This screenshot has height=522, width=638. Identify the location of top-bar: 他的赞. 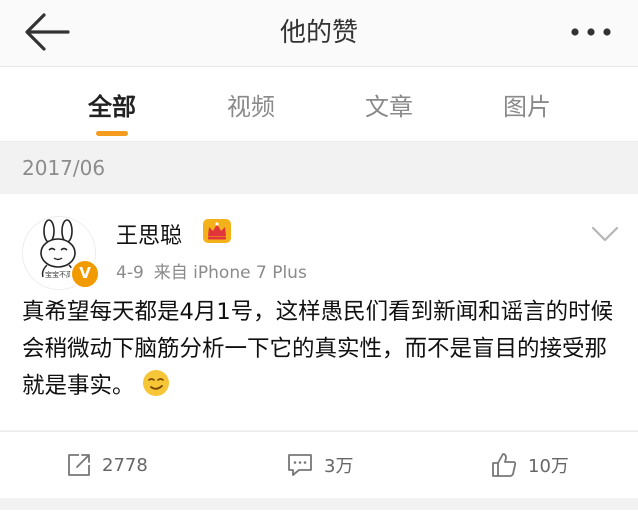
(319, 33).